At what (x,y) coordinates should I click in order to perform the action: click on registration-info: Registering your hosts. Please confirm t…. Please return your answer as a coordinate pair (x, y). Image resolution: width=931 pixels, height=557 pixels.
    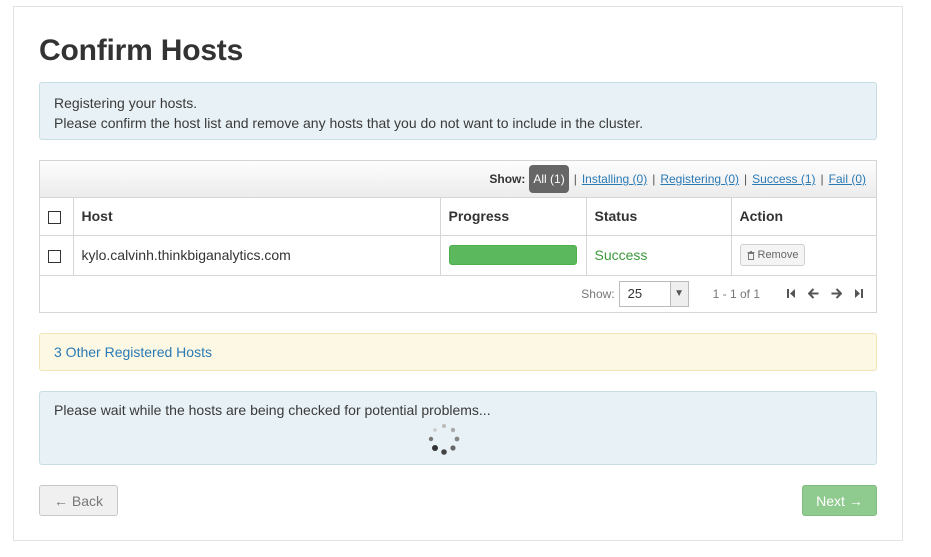
    Looking at the image, I should click on (458, 111).